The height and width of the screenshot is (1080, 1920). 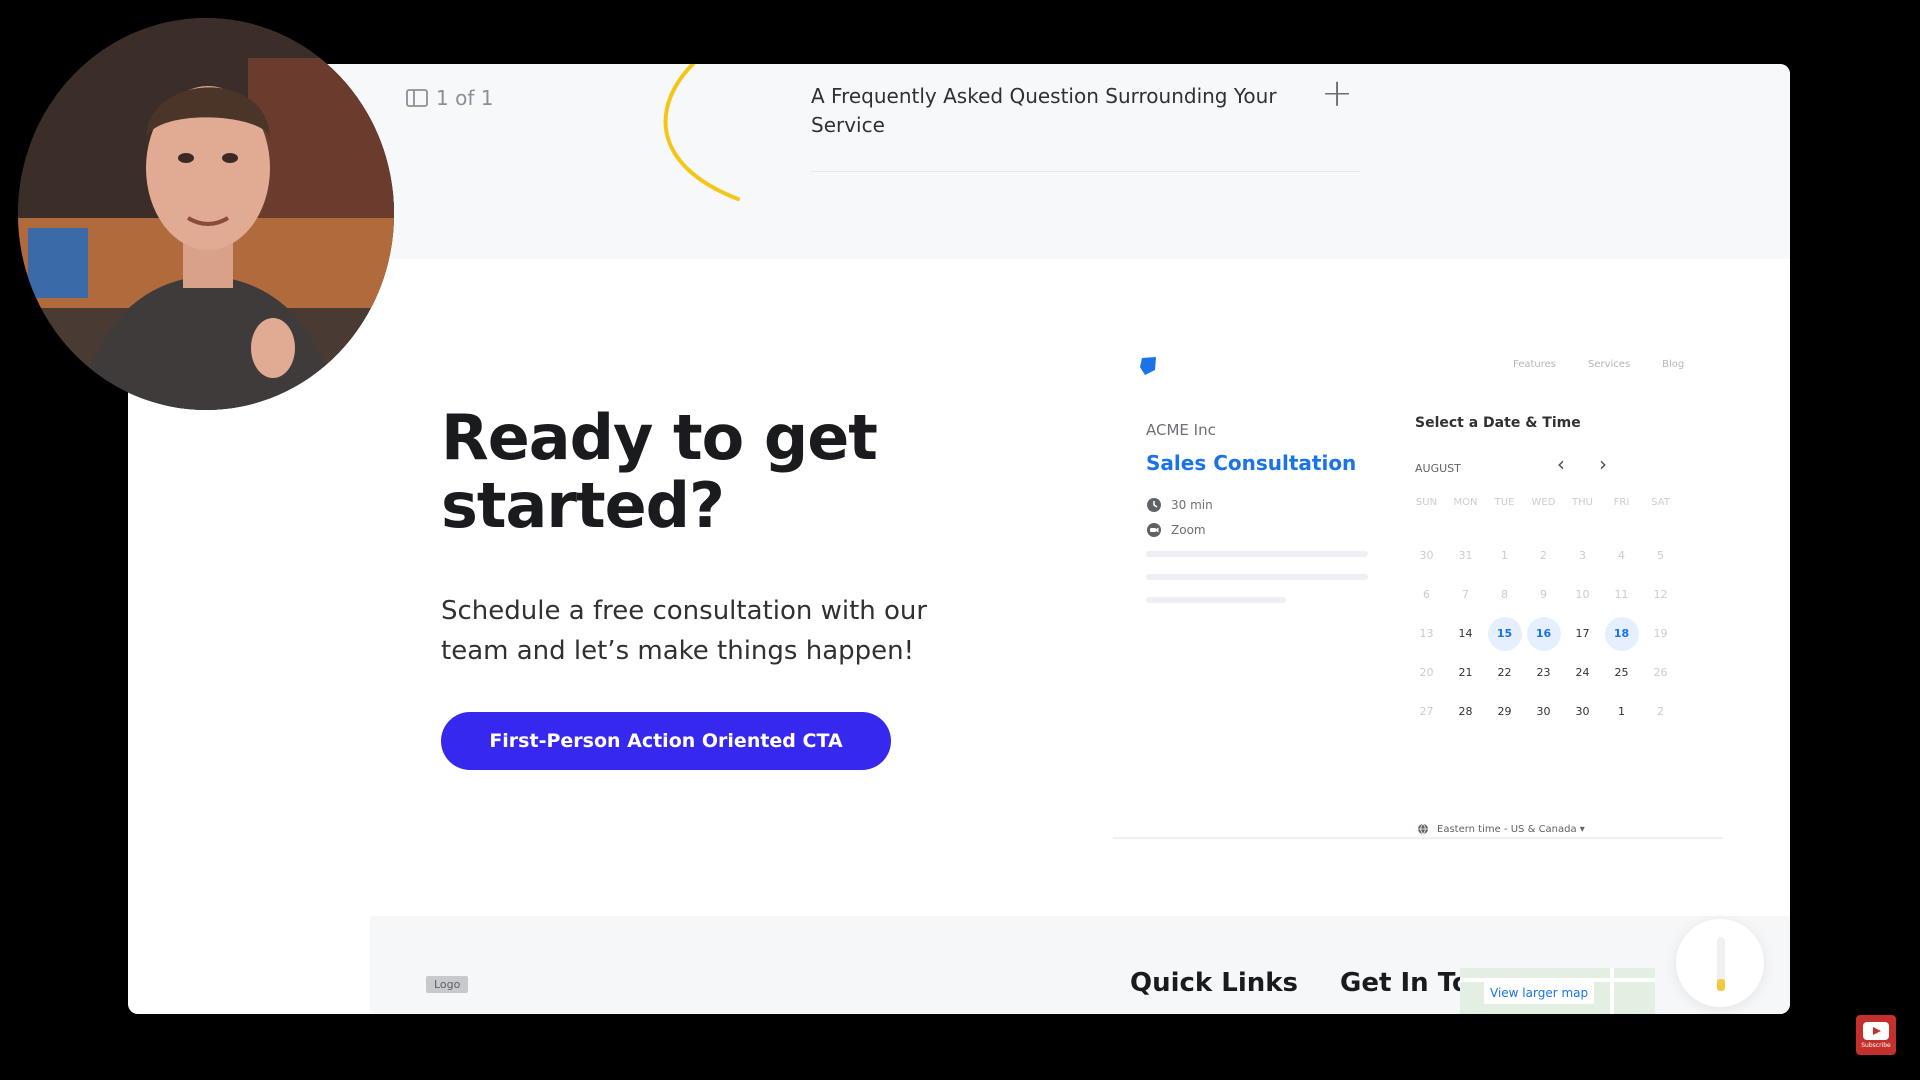 What do you see at coordinates (1543, 672) in the screenshot?
I see `calendar-day: 23` at bounding box center [1543, 672].